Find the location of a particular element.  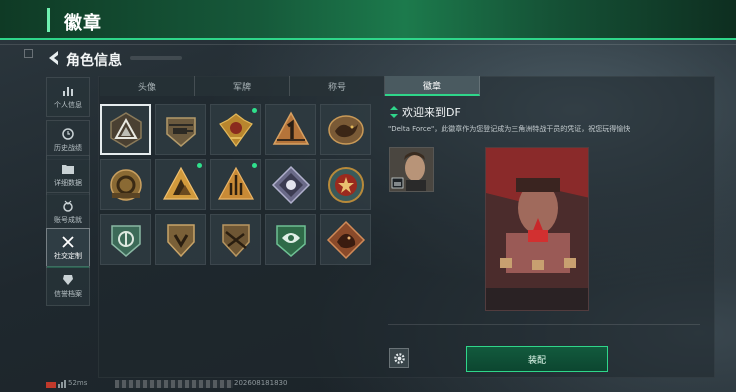

bar-chart-icon is located at coordinates (68, 91).